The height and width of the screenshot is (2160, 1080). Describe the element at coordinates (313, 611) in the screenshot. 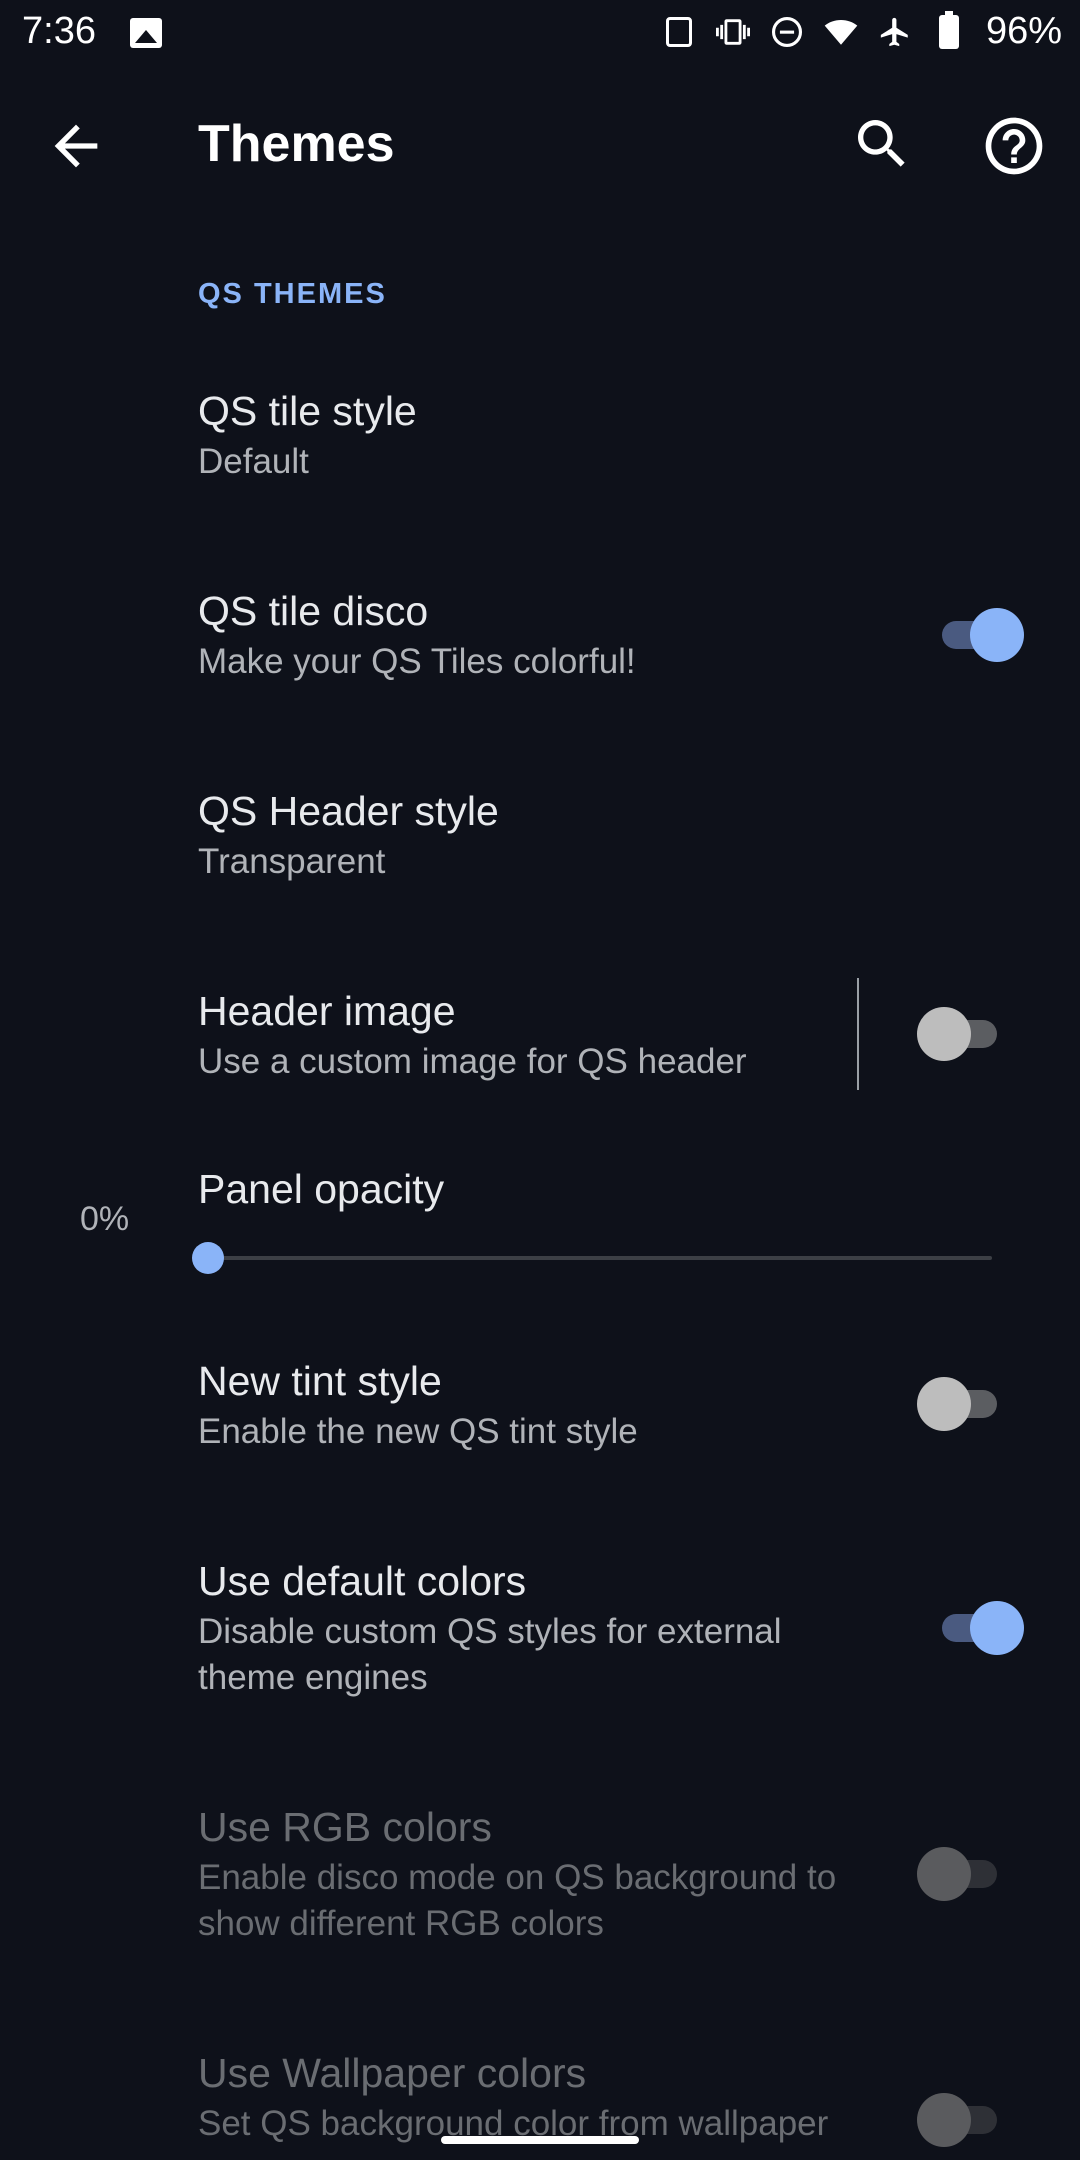

I see `pref-title: QS tile disco` at that location.